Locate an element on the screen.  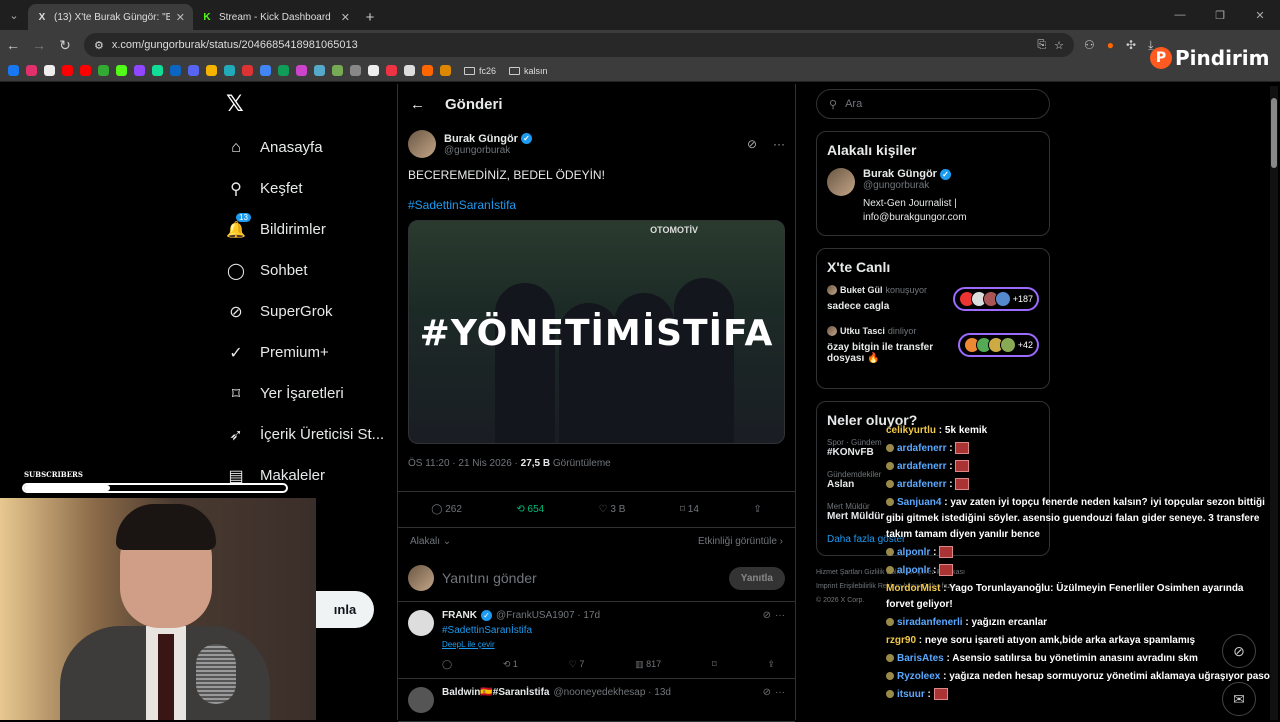
chat-username: Sanjuan4 is located at coordinates (919, 502).